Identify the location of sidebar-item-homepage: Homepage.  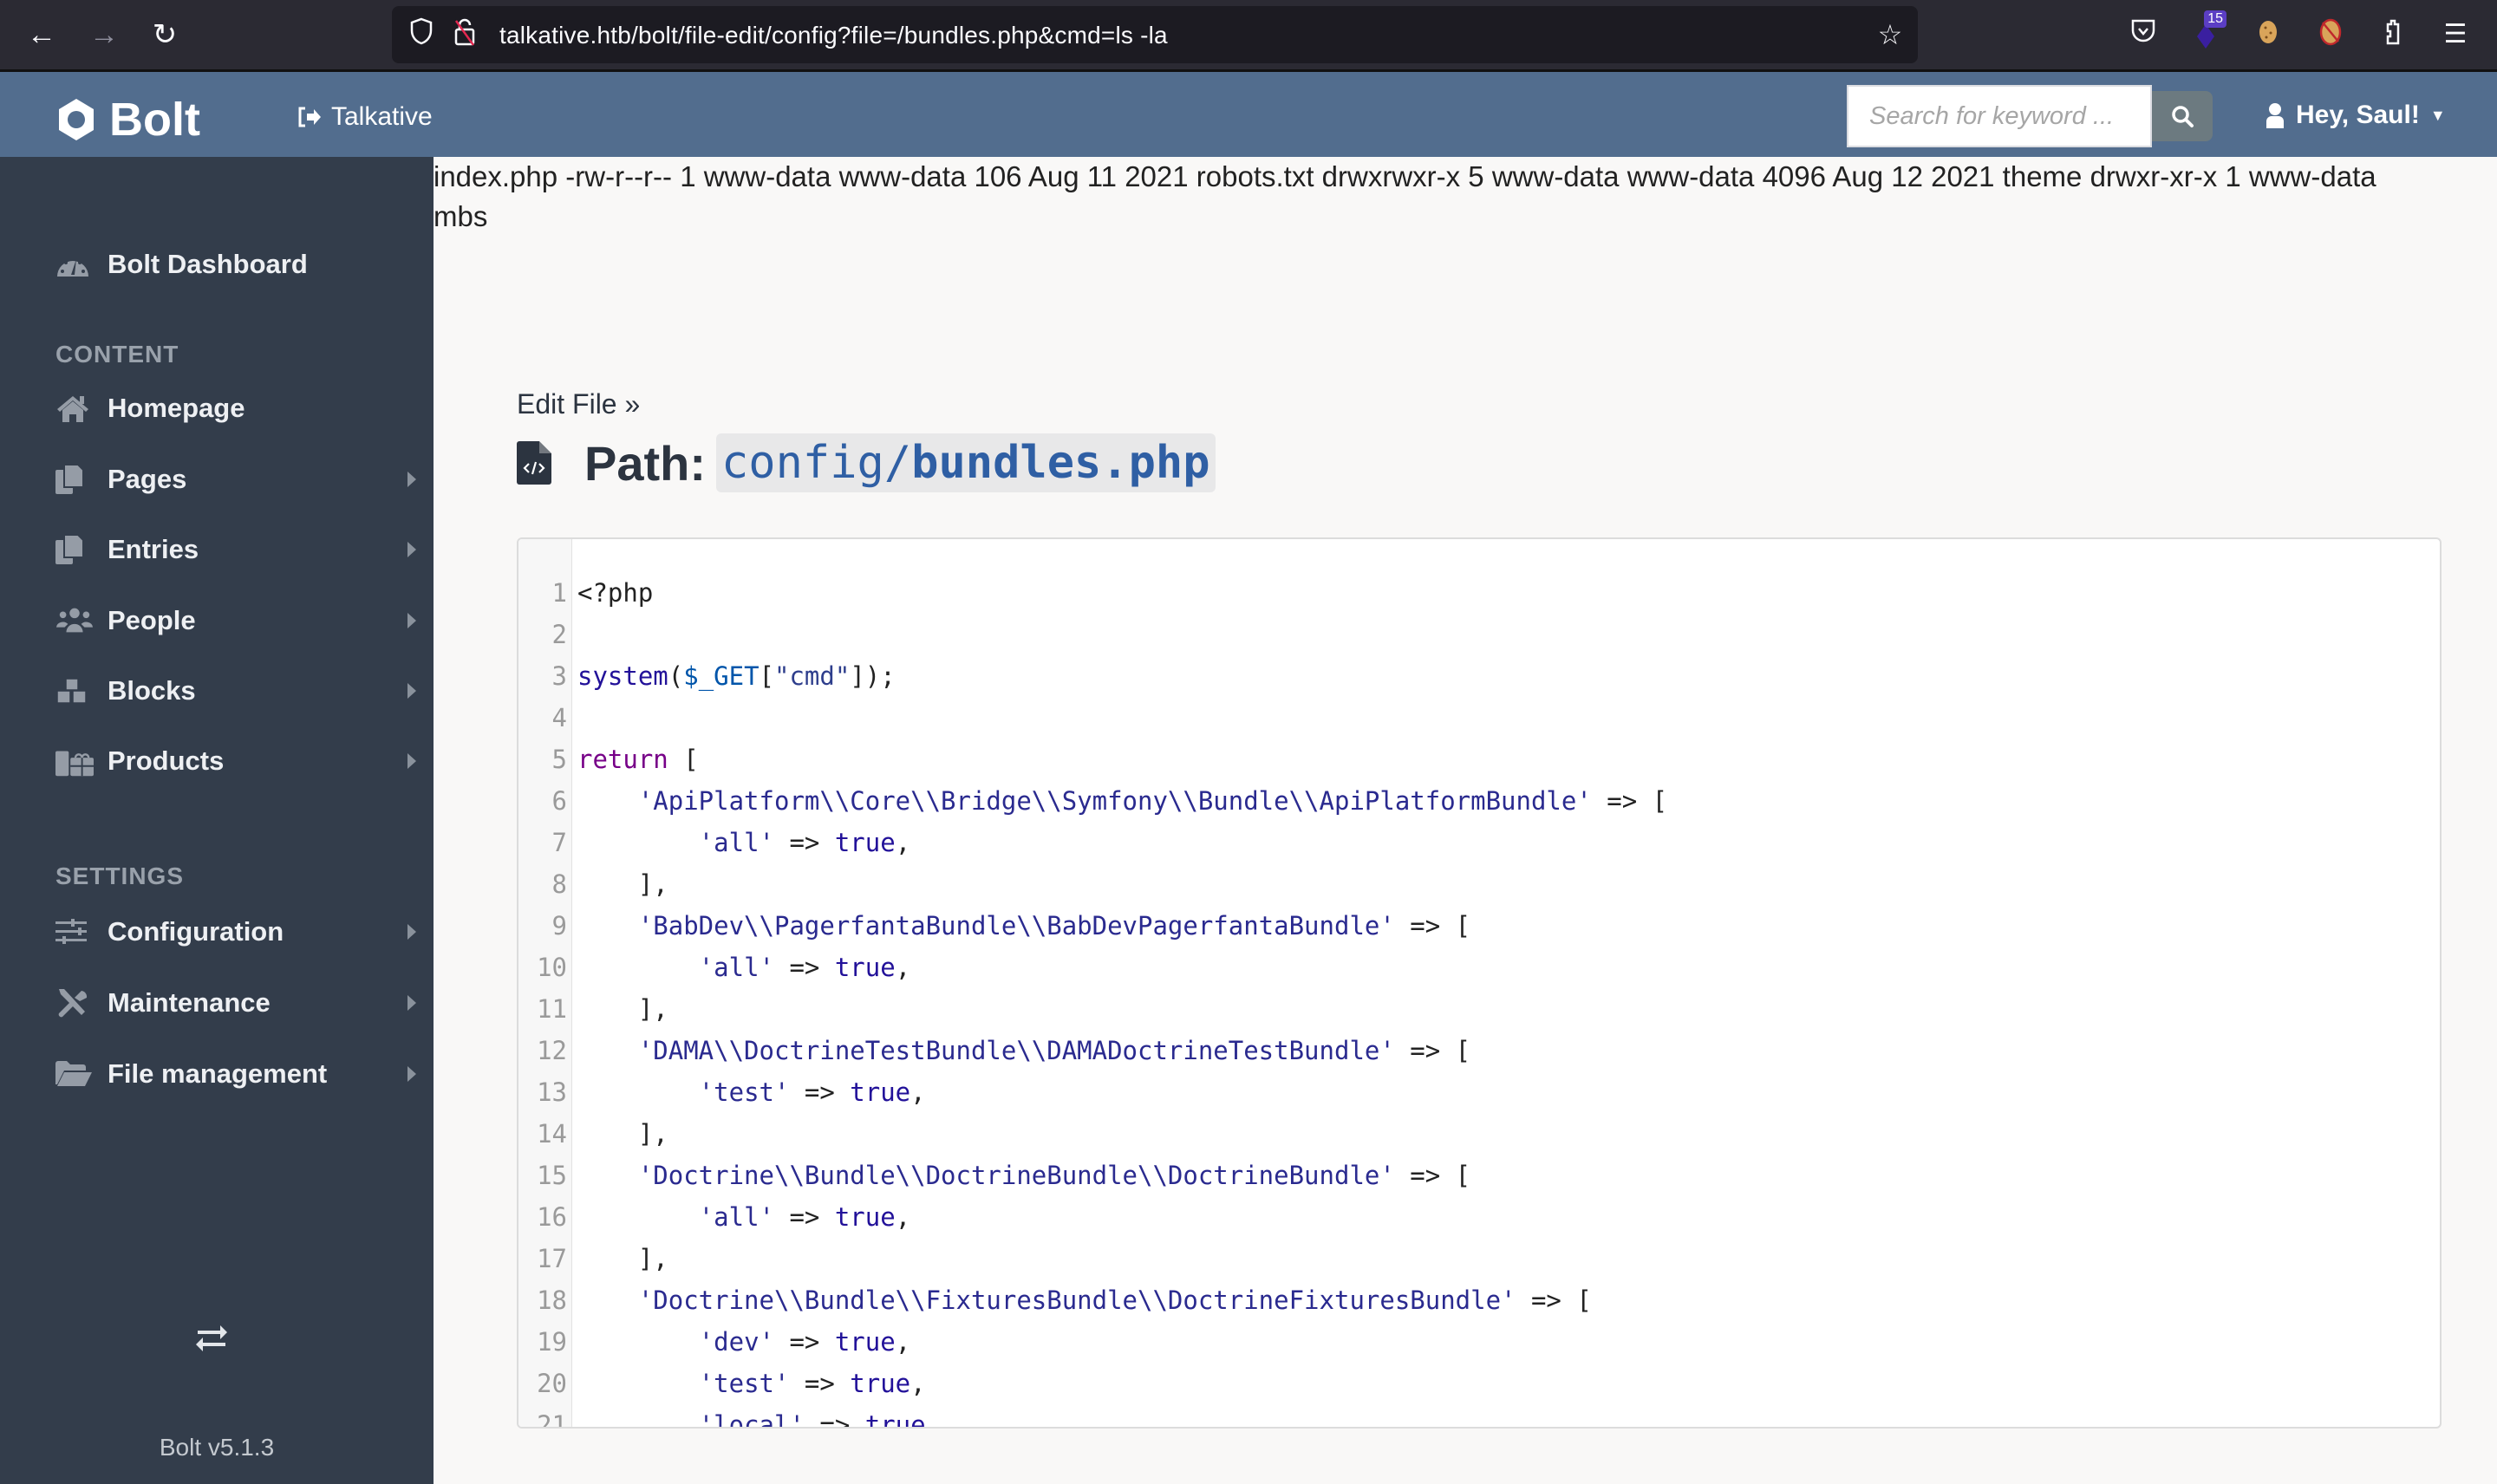
(241, 408).